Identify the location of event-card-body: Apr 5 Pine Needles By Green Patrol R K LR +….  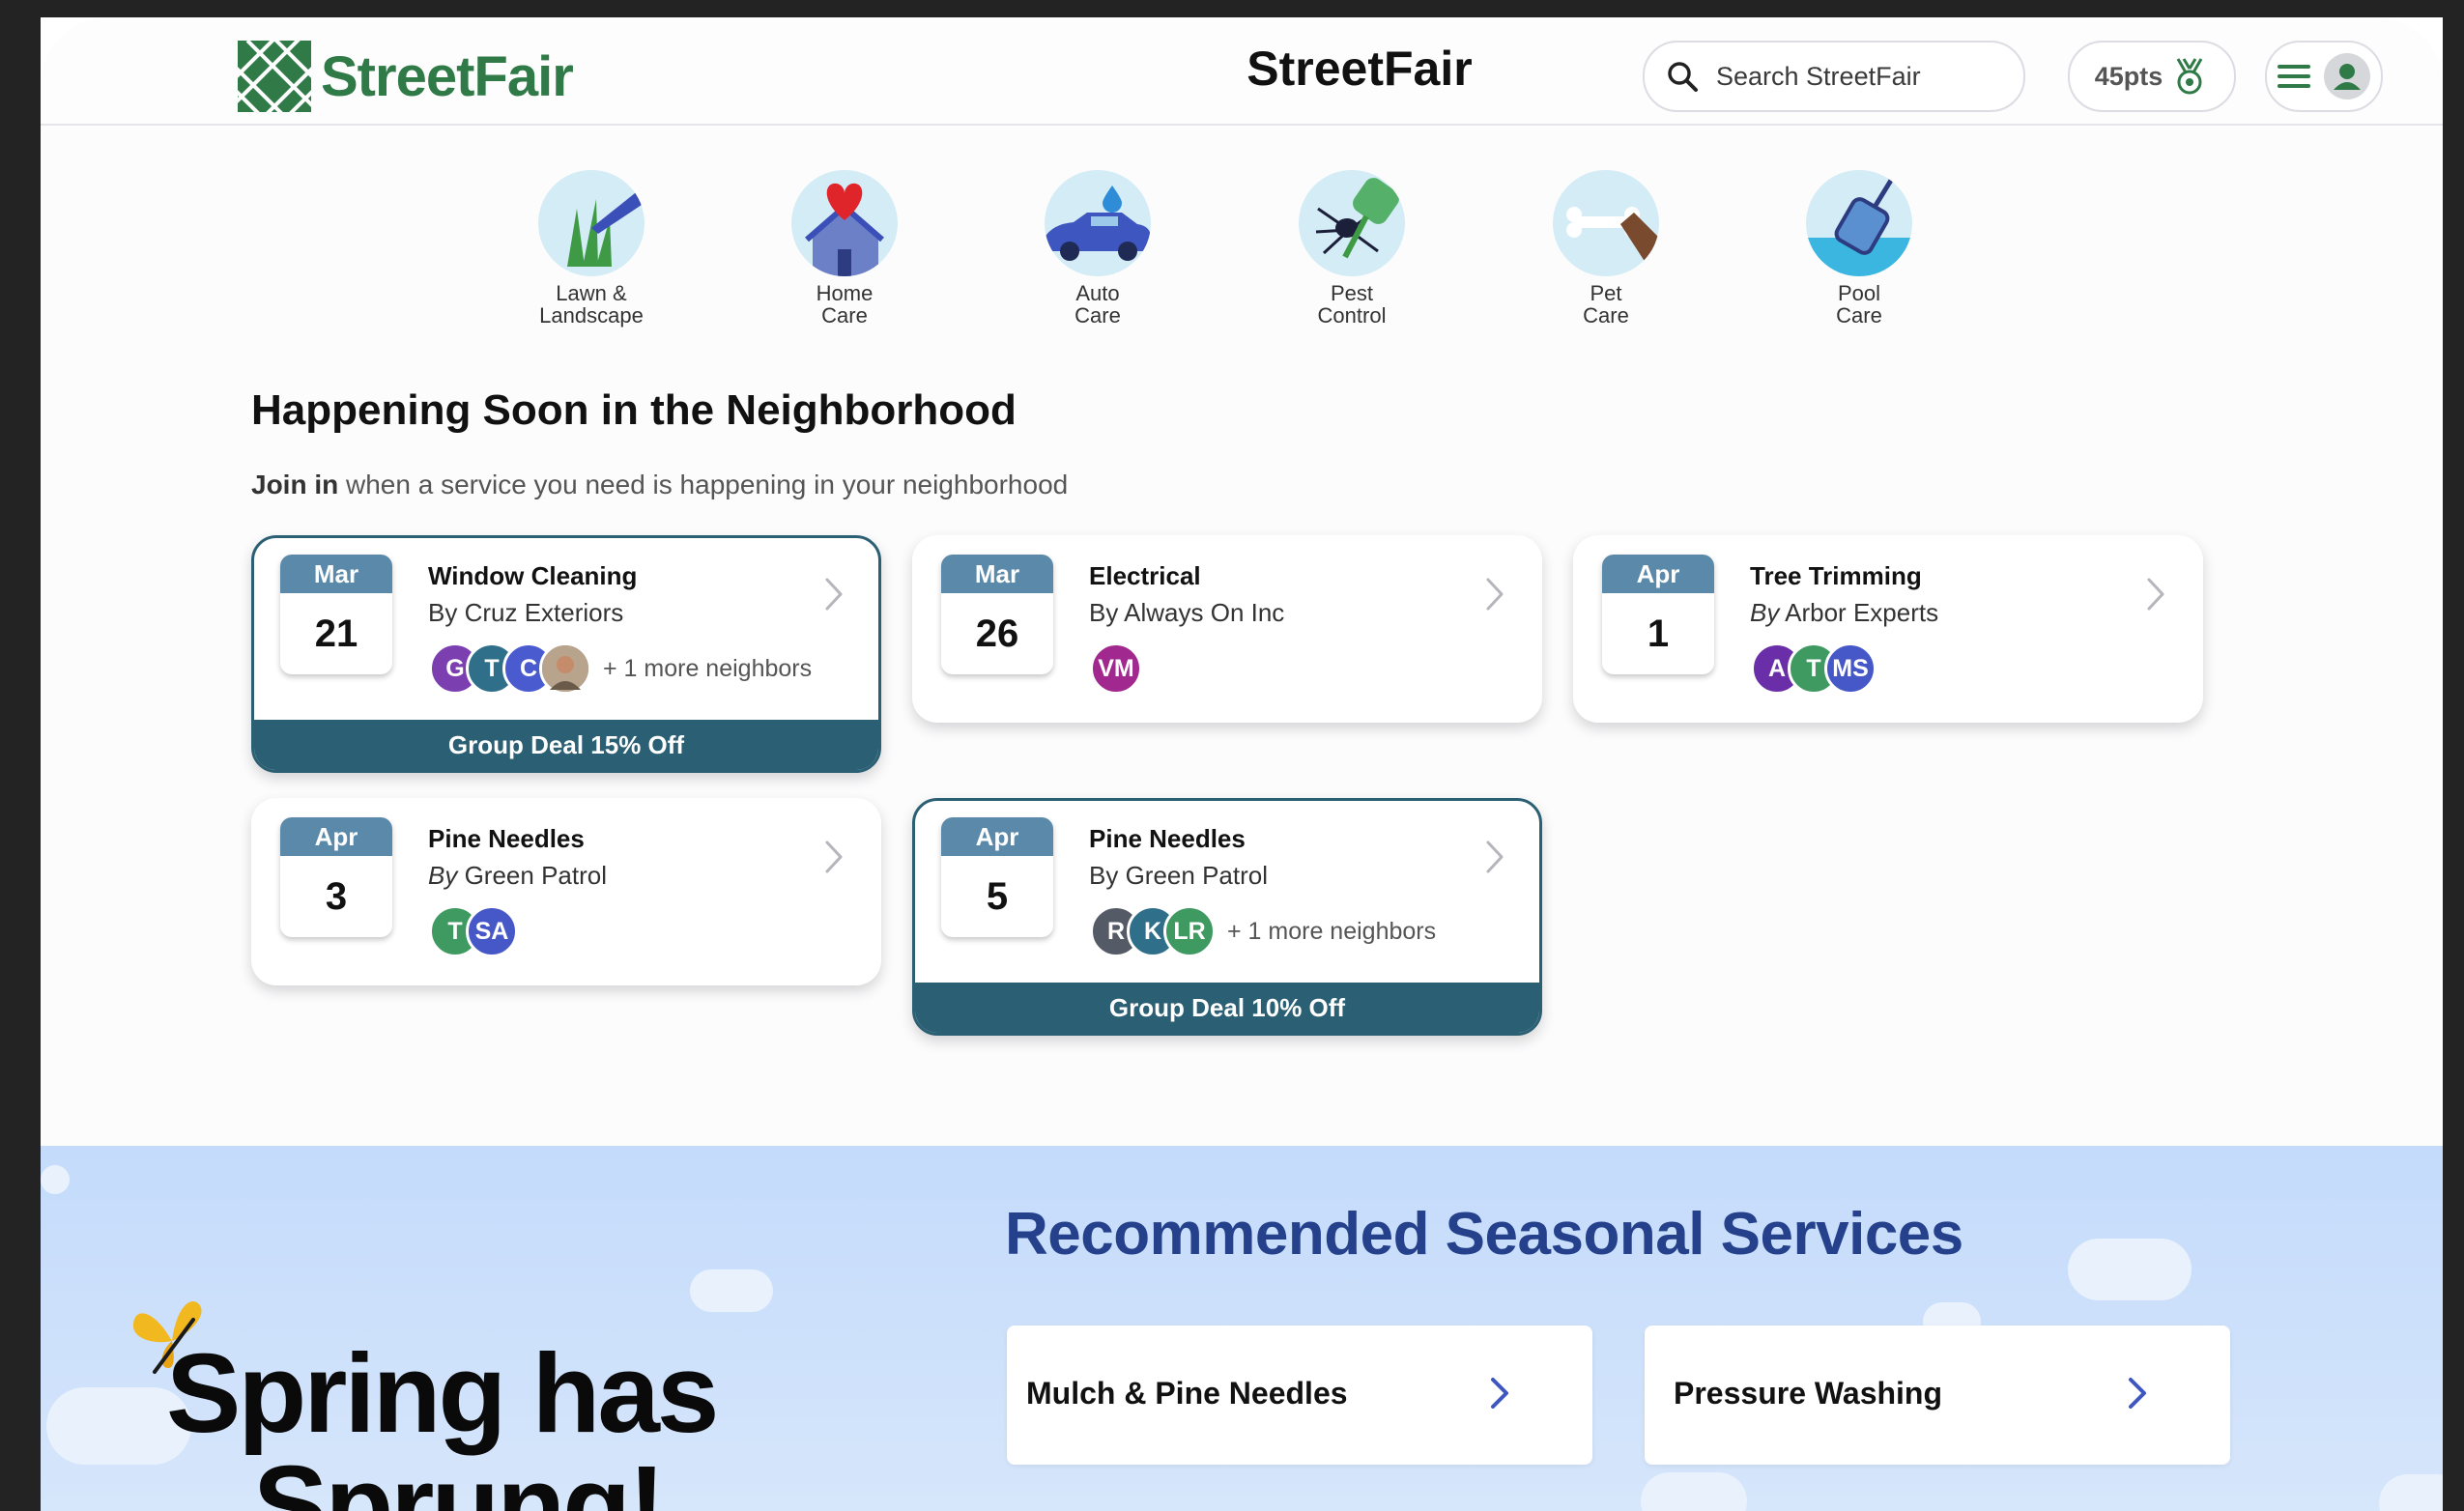
(1227, 892).